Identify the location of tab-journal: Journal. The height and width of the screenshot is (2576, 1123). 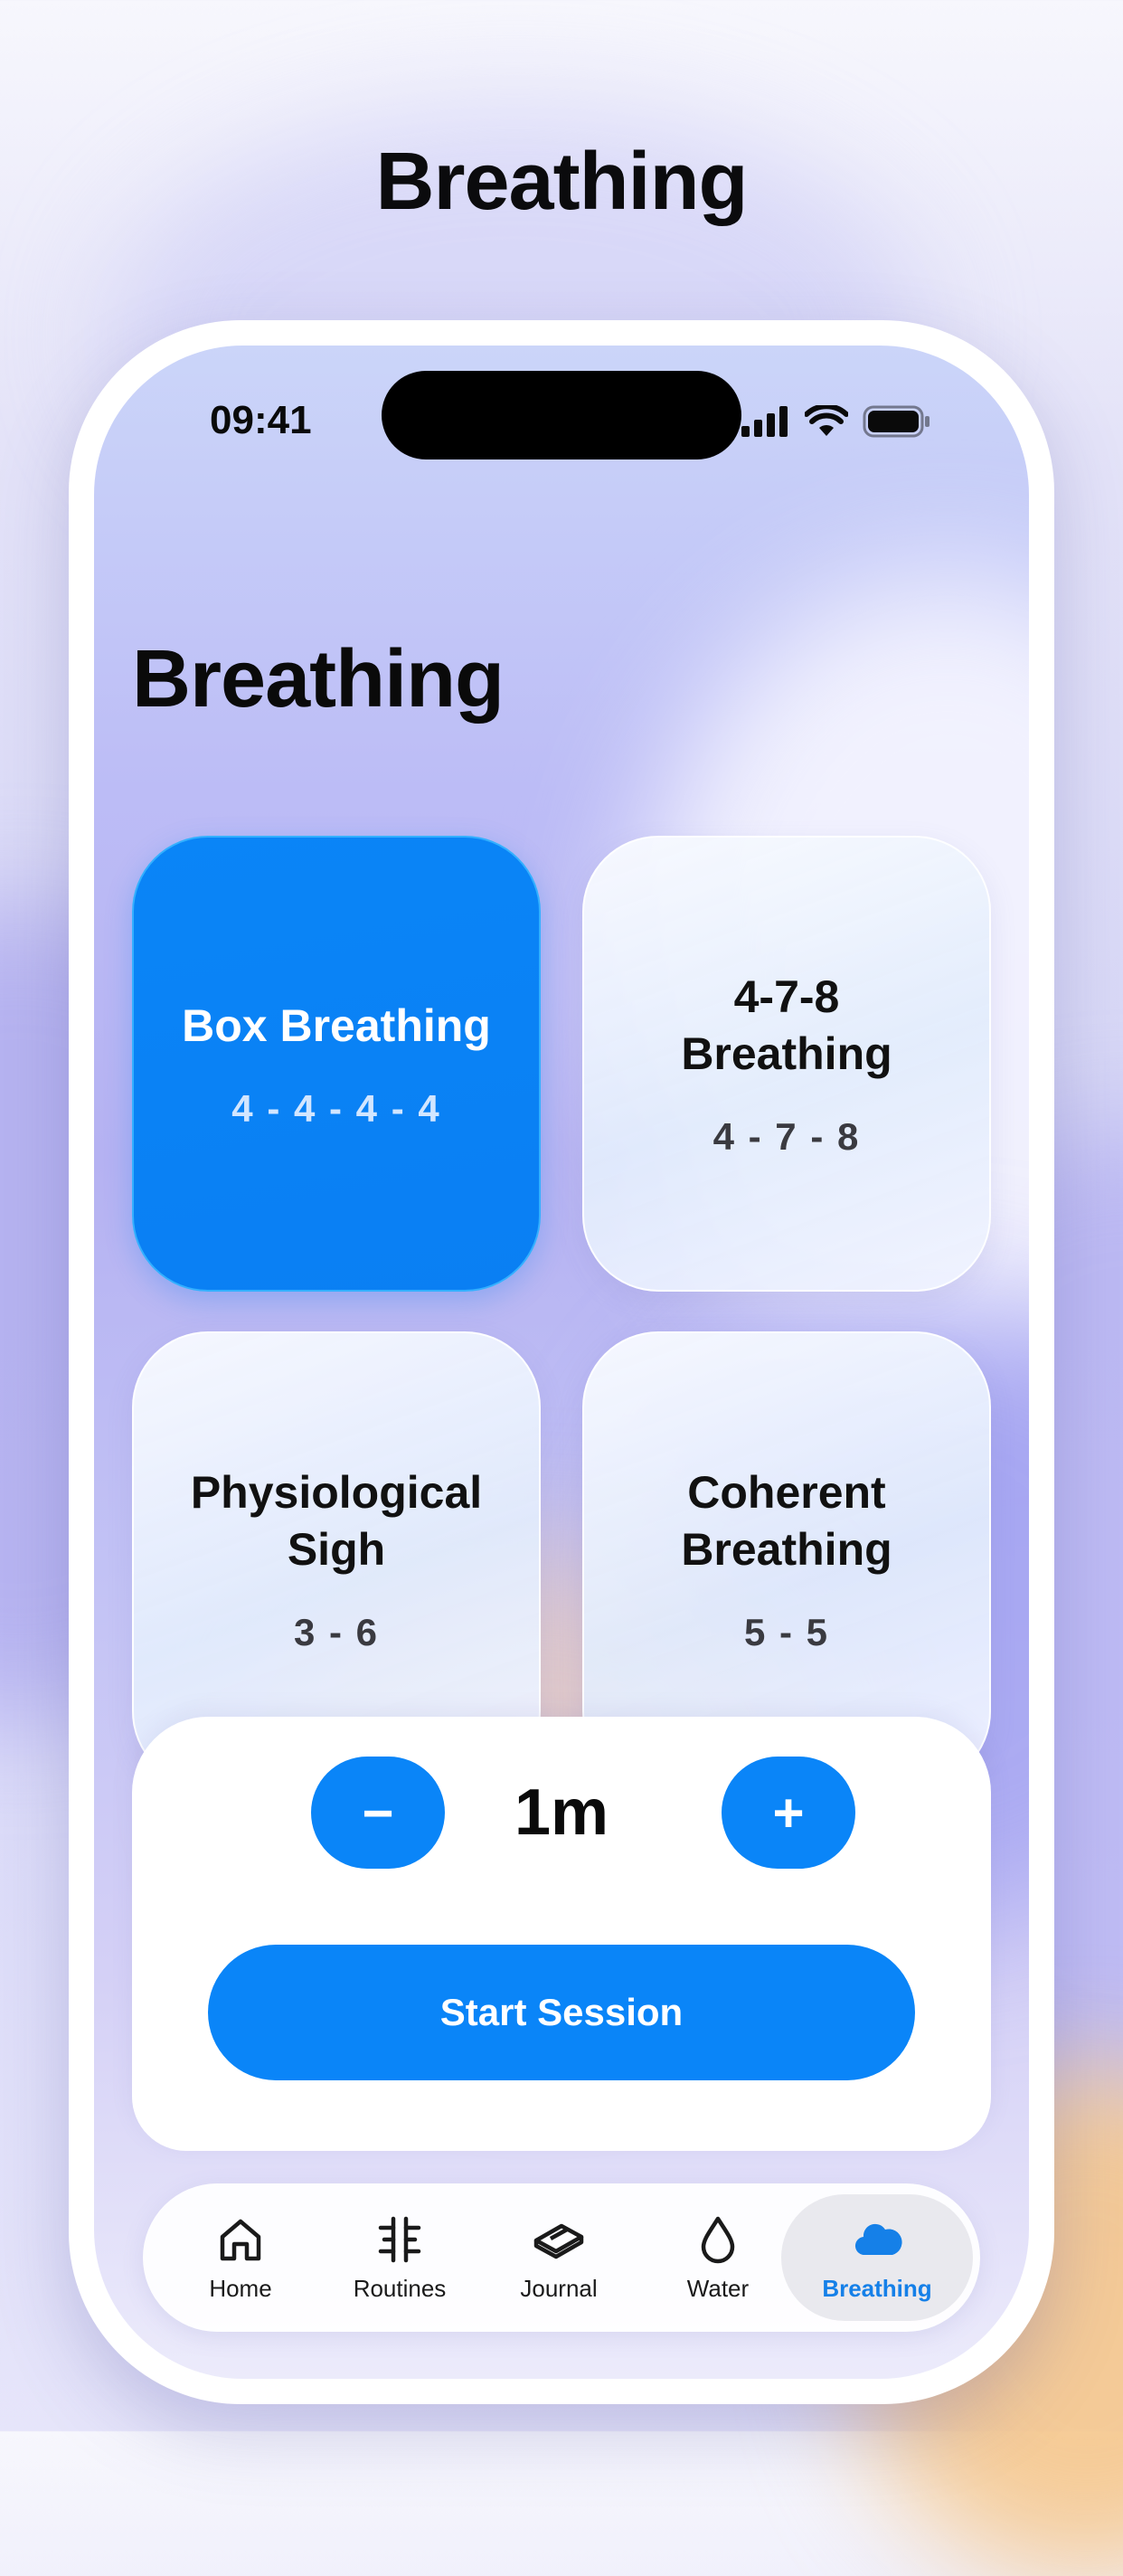
(558, 2257).